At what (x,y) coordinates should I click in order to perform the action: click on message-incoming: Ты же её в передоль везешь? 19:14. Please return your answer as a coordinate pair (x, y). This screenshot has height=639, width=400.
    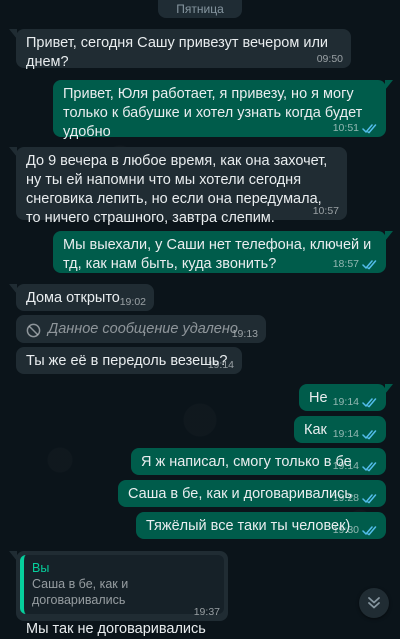
    Looking at the image, I should click on (129, 360).